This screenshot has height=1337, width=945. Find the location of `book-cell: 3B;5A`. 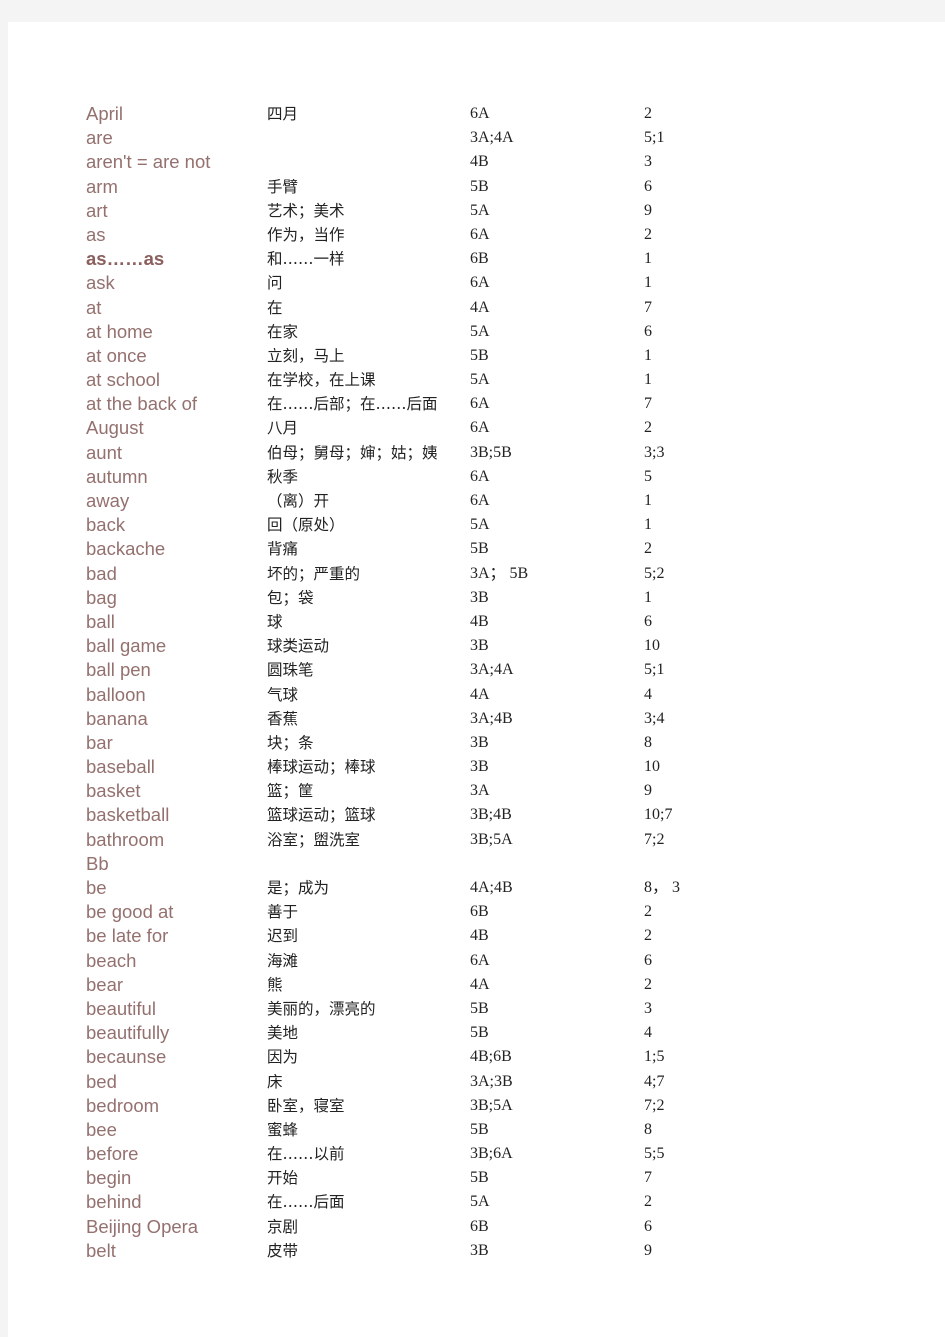

book-cell: 3B;5A is located at coordinates (491, 839).